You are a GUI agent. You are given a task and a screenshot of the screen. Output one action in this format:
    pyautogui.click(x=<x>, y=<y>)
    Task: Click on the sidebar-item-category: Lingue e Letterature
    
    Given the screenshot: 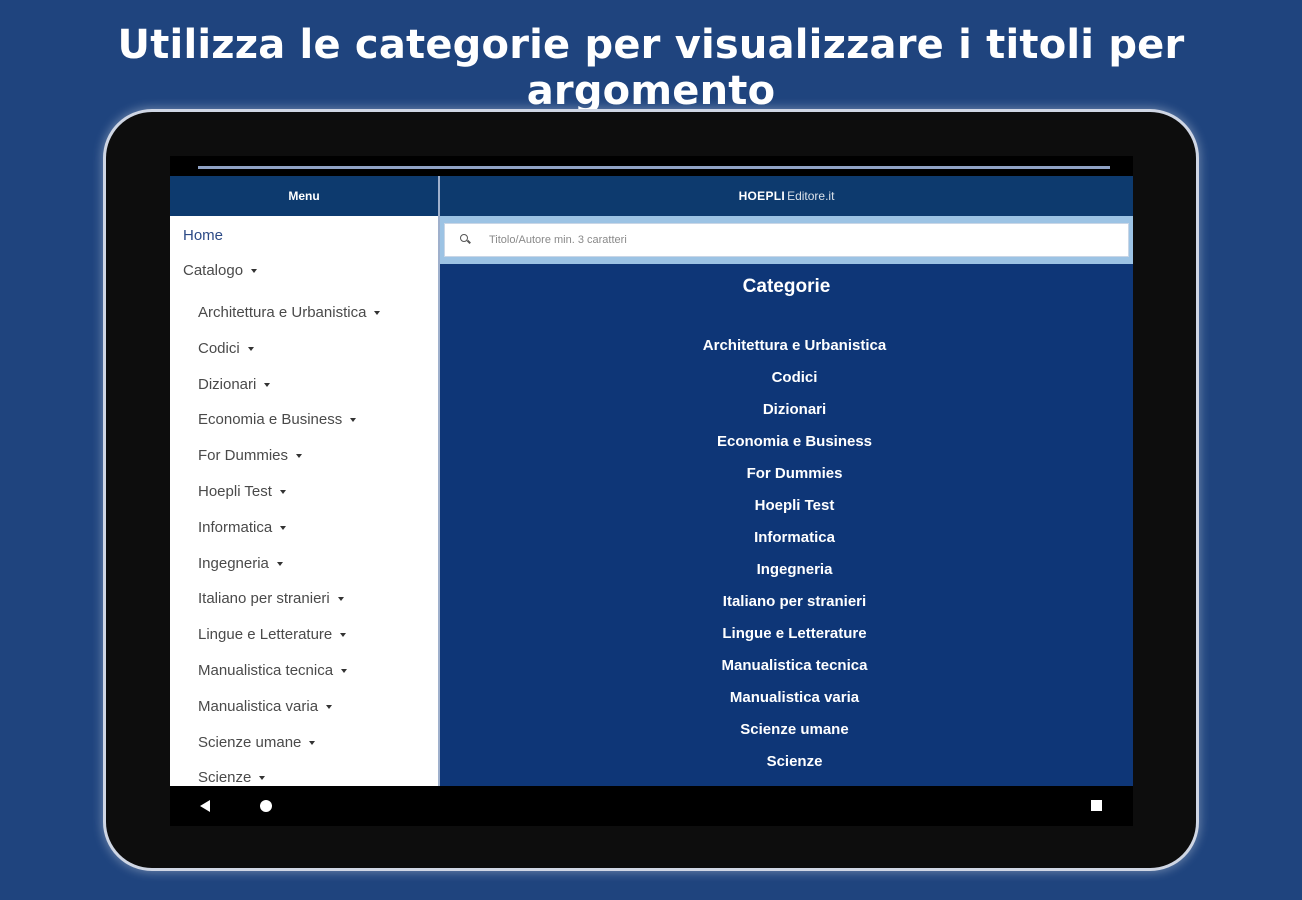 What is the action you would take?
    pyautogui.click(x=272, y=635)
    